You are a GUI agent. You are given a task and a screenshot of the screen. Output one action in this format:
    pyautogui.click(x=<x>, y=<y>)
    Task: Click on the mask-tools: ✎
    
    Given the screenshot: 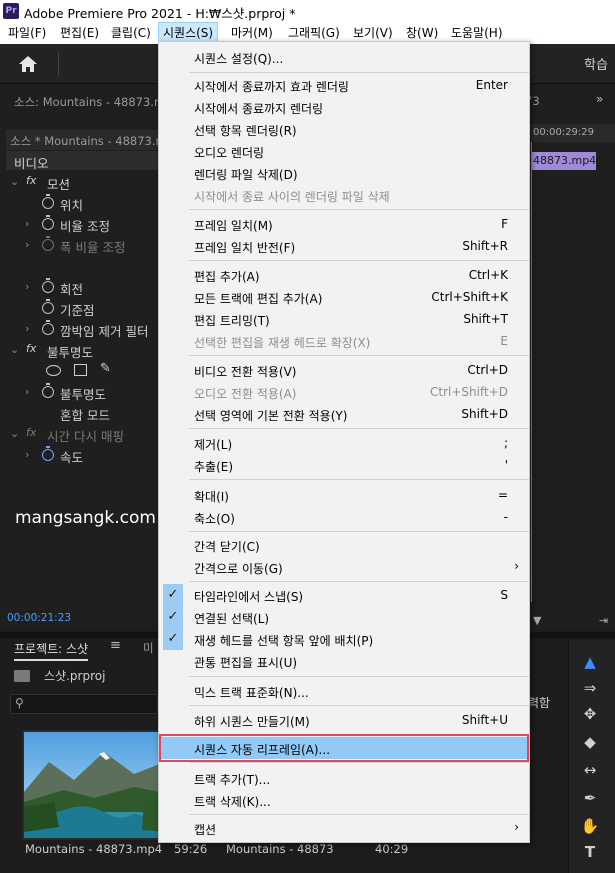 What is the action you would take?
    pyautogui.click(x=80, y=371)
    